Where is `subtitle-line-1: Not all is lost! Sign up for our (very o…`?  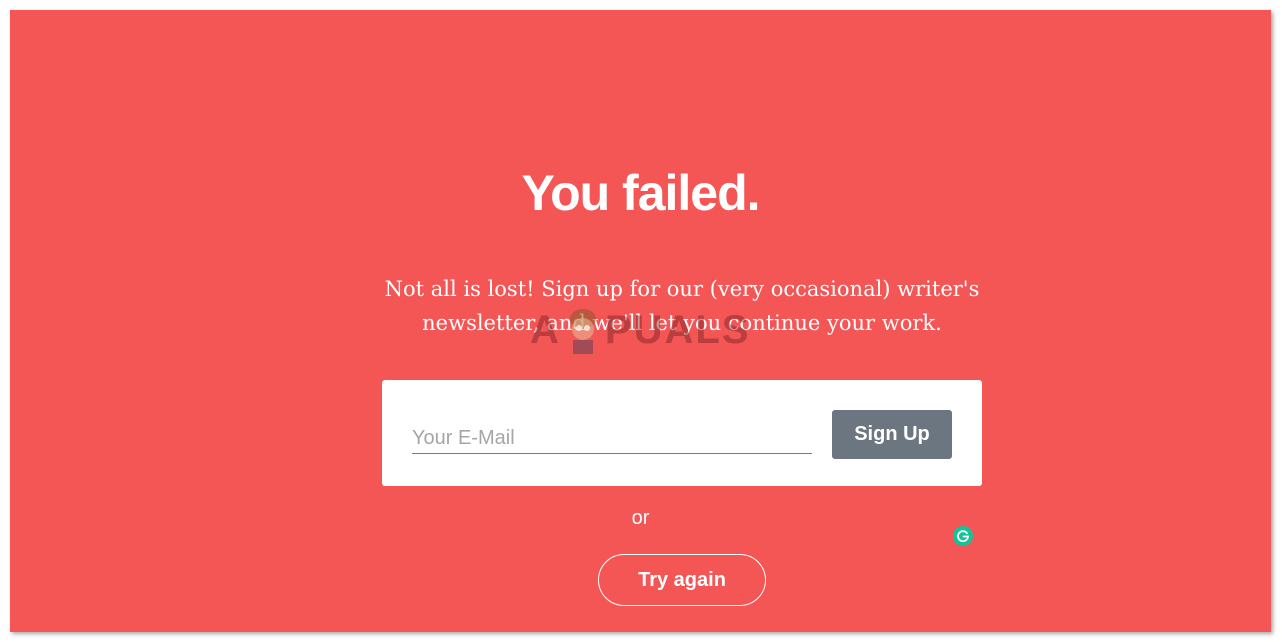 subtitle-line-1: Not all is lost! Sign up for our (very o… is located at coordinates (682, 289).